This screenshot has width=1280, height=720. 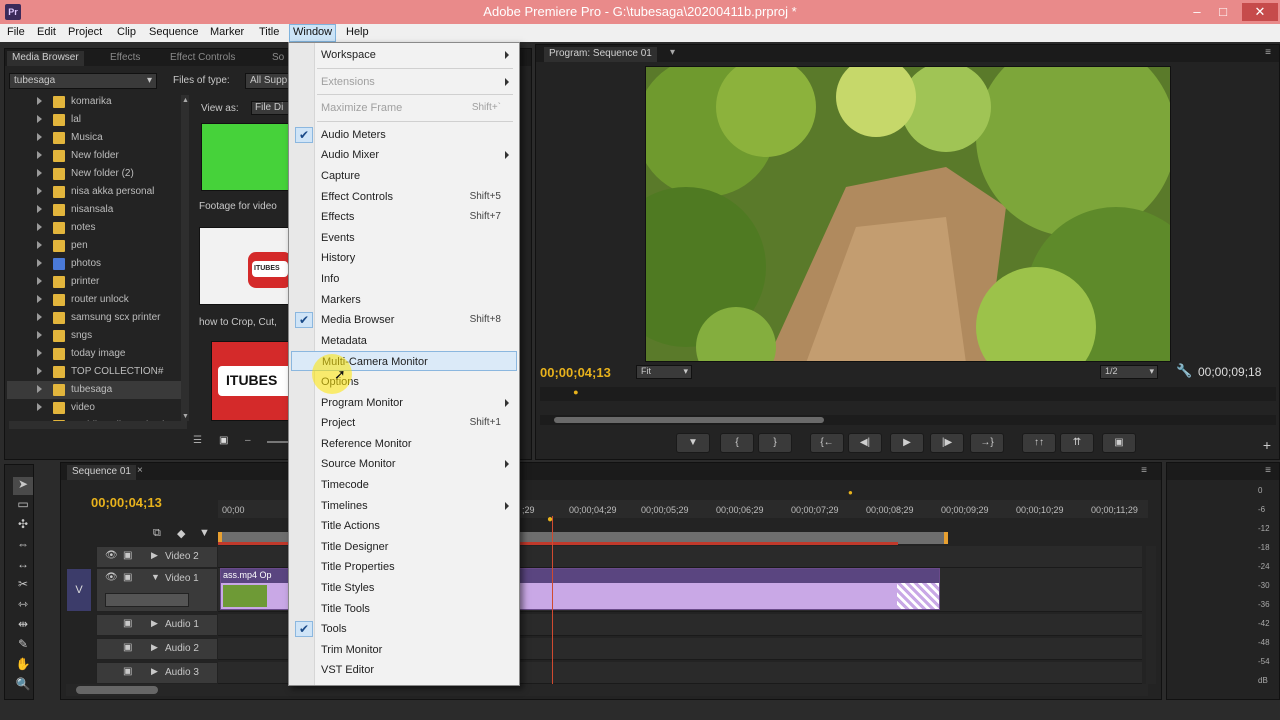 What do you see at coordinates (1039, 443) in the screenshot?
I see `lift-button: ↑↑` at bounding box center [1039, 443].